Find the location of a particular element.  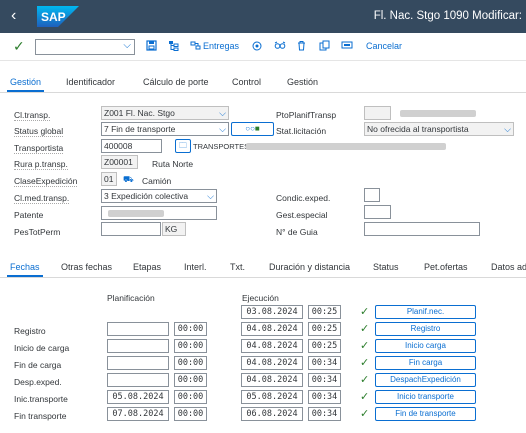

tab-datos-ad: Datos ad is located at coordinates (508, 267).